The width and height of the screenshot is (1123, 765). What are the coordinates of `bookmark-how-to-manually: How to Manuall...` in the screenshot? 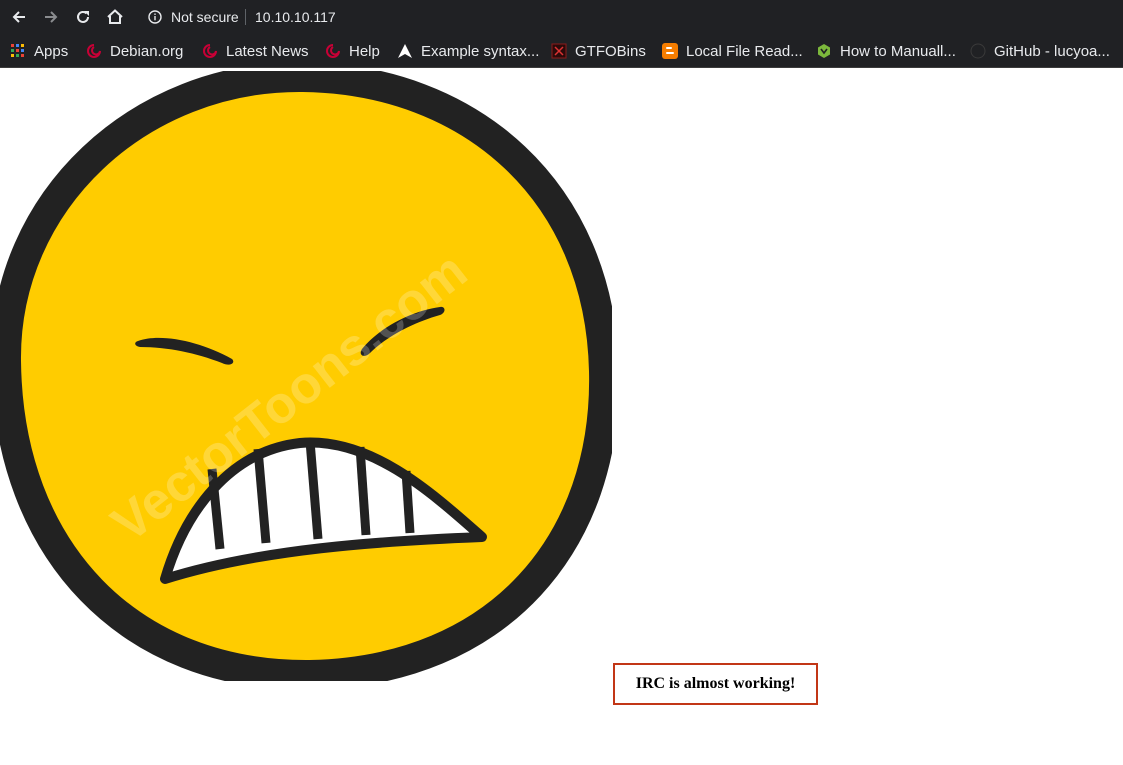 It's located at (886, 51).